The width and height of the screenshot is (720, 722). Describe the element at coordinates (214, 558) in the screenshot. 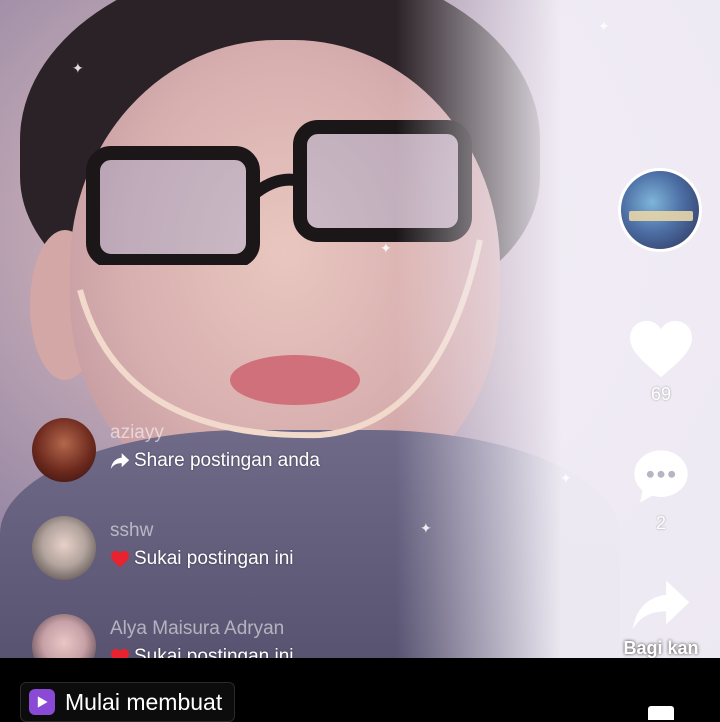

I see `activity-action-text: Sukai postingan ini` at that location.